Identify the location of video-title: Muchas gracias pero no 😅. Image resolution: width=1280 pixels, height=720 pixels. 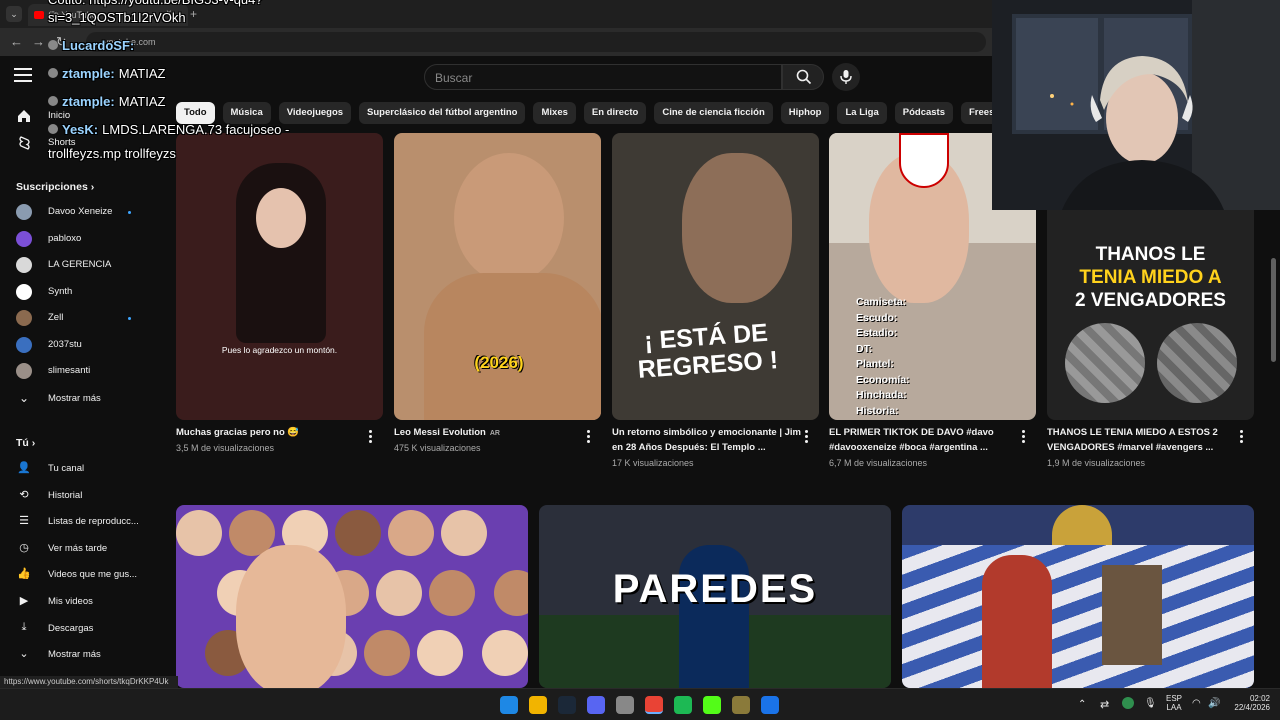
(271, 432).